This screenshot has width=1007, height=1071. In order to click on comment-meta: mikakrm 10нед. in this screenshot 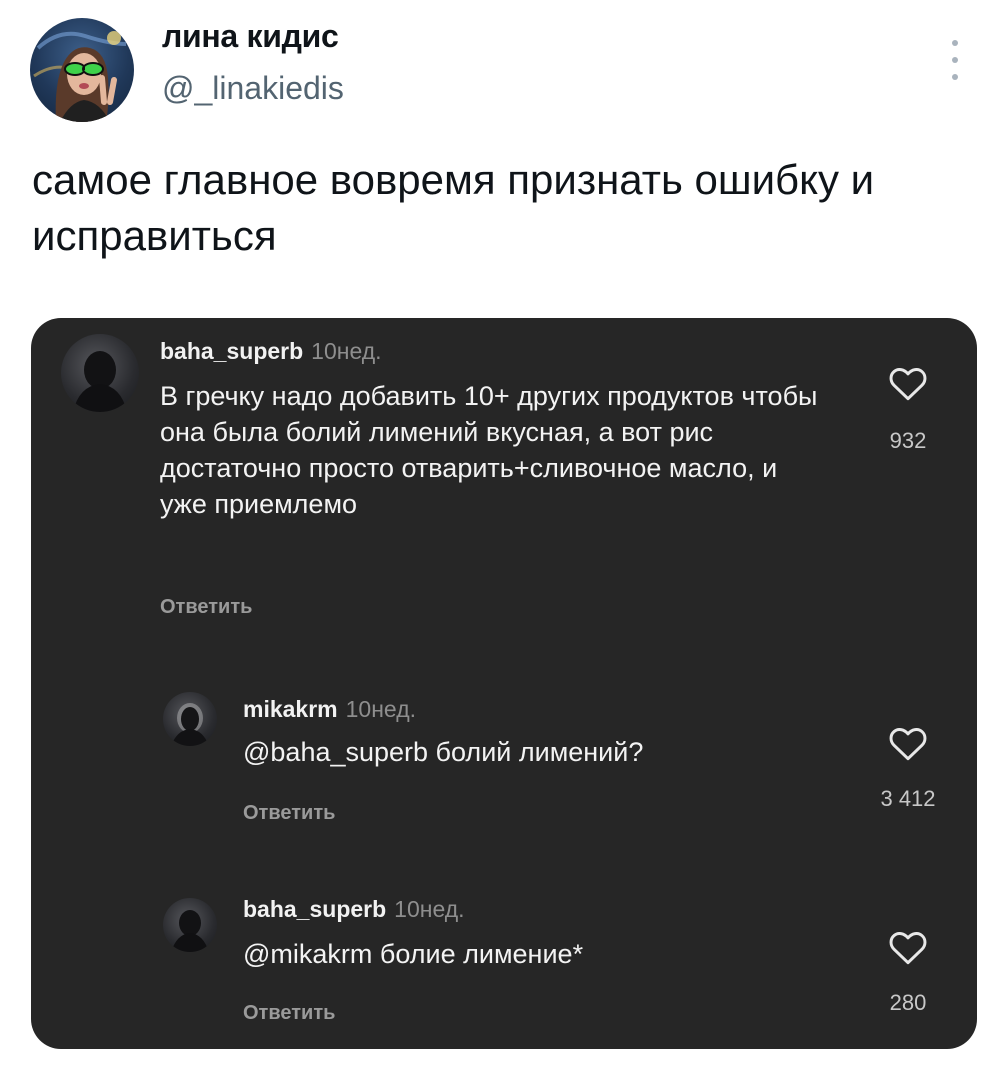, I will do `click(329, 709)`.